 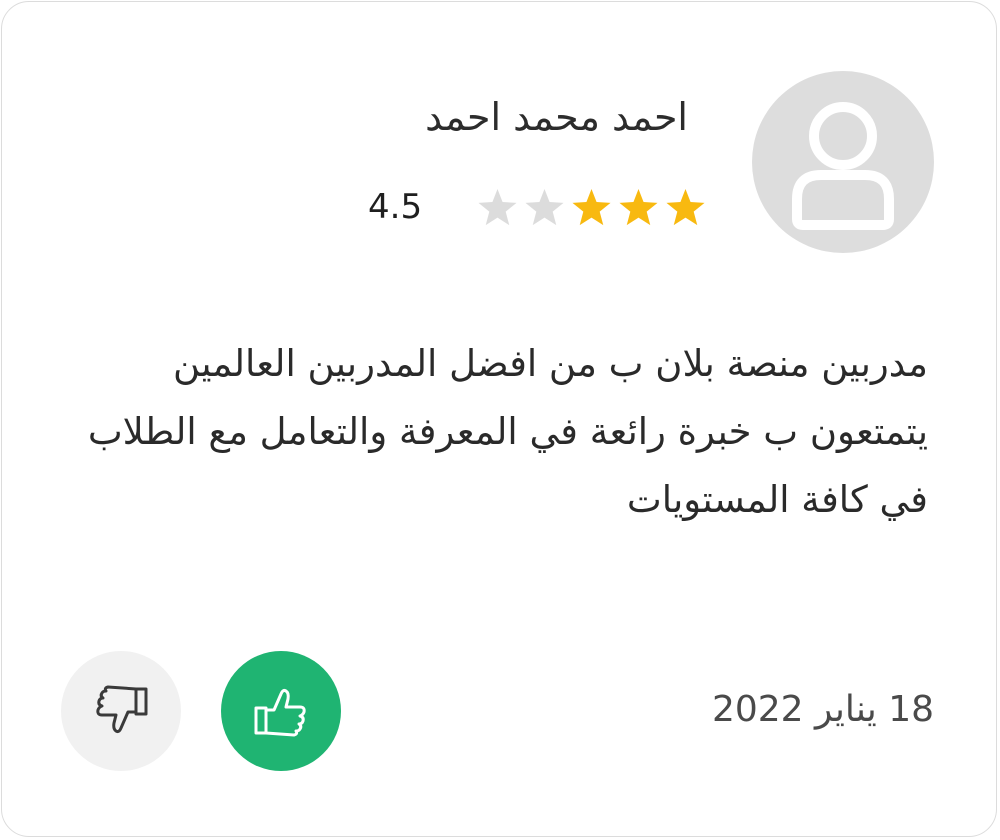 What do you see at coordinates (822, 709) in the screenshot?
I see `review-date: 18 يناير 2022` at bounding box center [822, 709].